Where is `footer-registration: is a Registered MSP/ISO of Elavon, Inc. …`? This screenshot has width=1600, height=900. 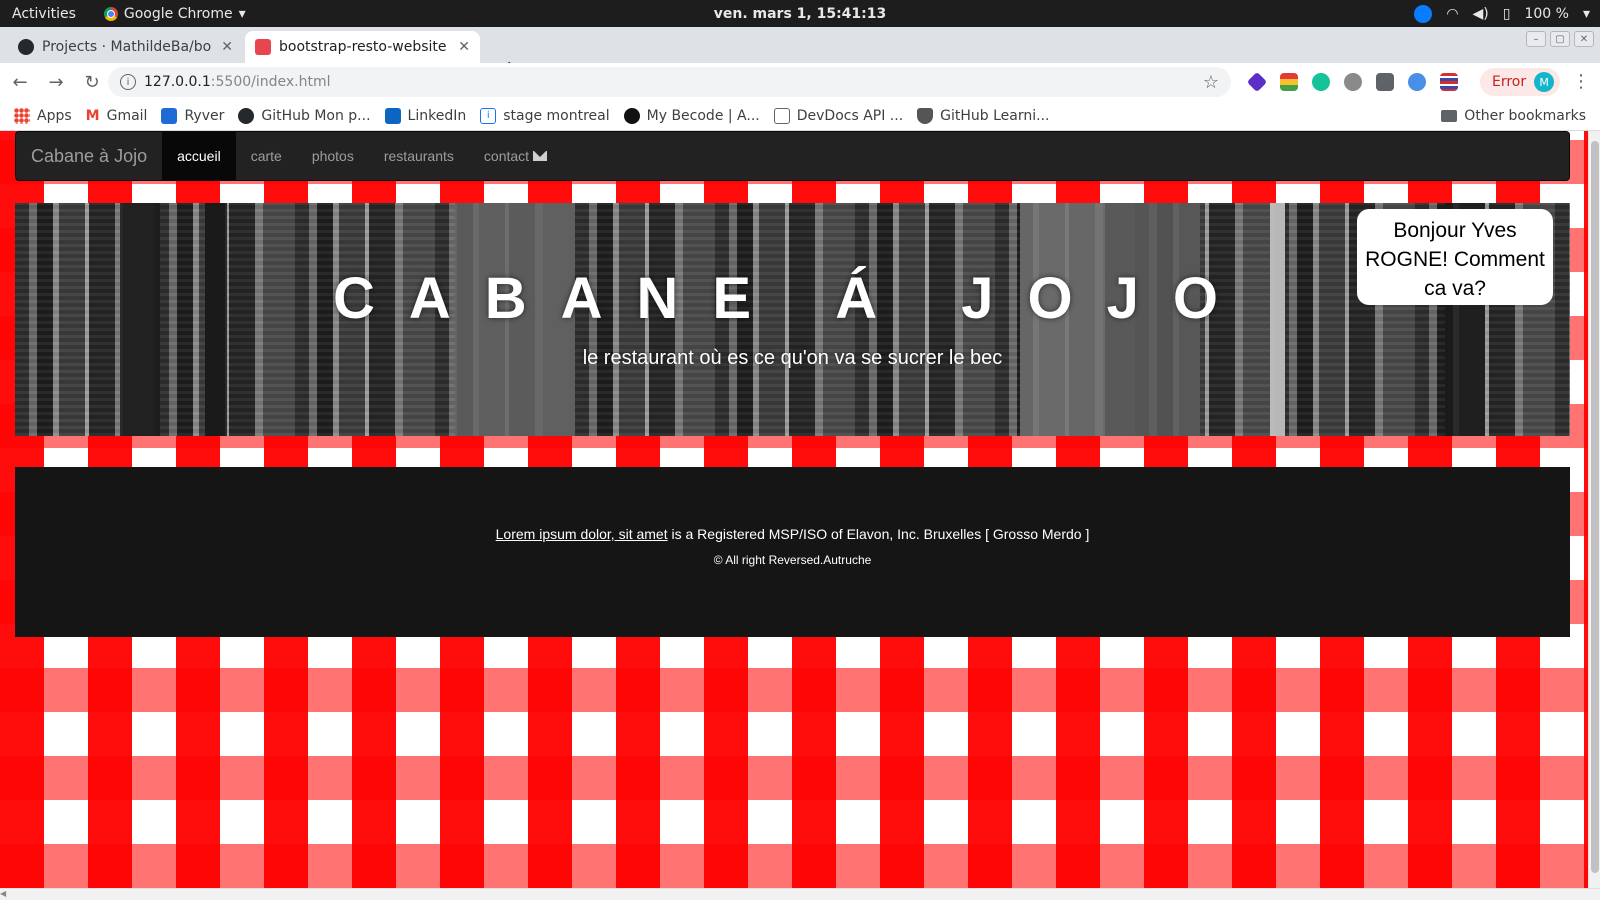 footer-registration: is a Registered MSP/ISO of Elavon, Inc. … is located at coordinates (878, 534).